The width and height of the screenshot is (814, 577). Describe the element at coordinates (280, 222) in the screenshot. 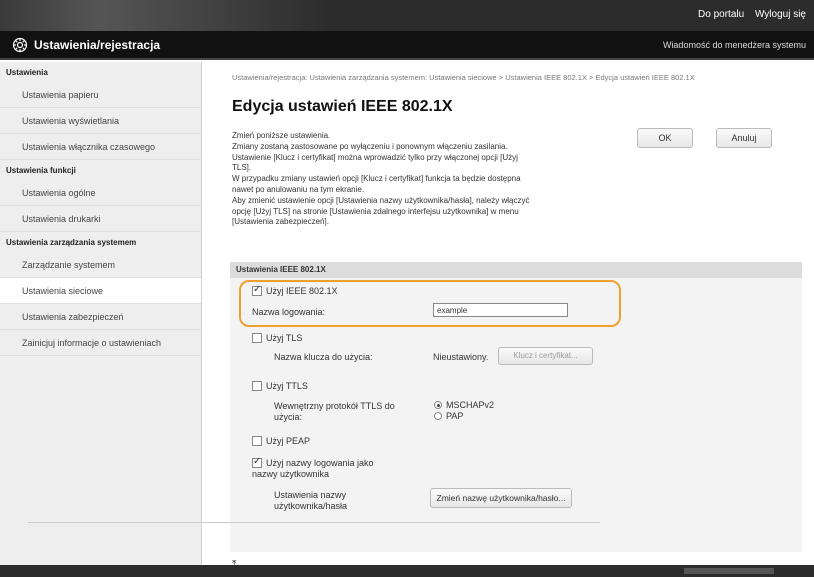

I see `description-line: [Ustawienia zabezpieczeń].` at that location.